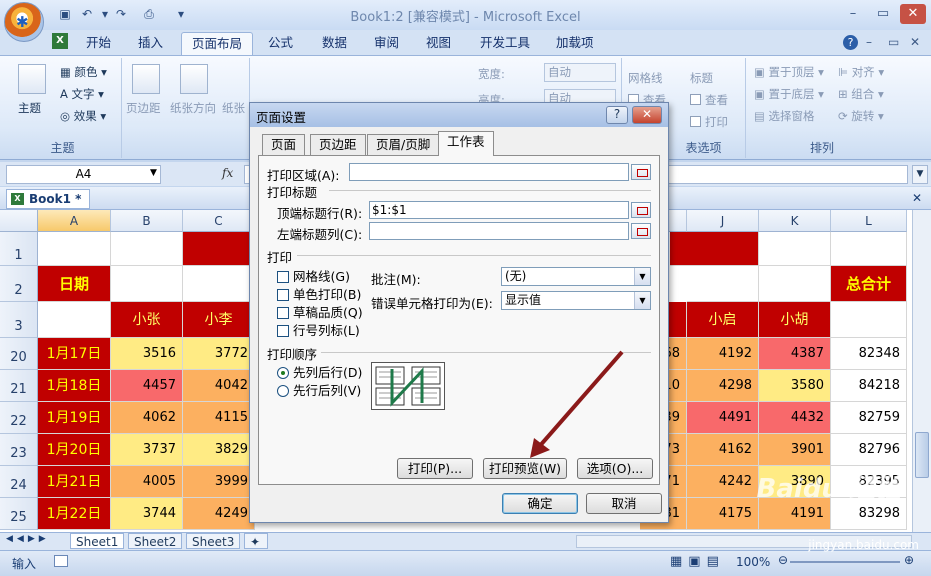 The image size is (931, 576). What do you see at coordinates (219, 418) in the screenshot?
I see `value-cell: 4115` at bounding box center [219, 418].